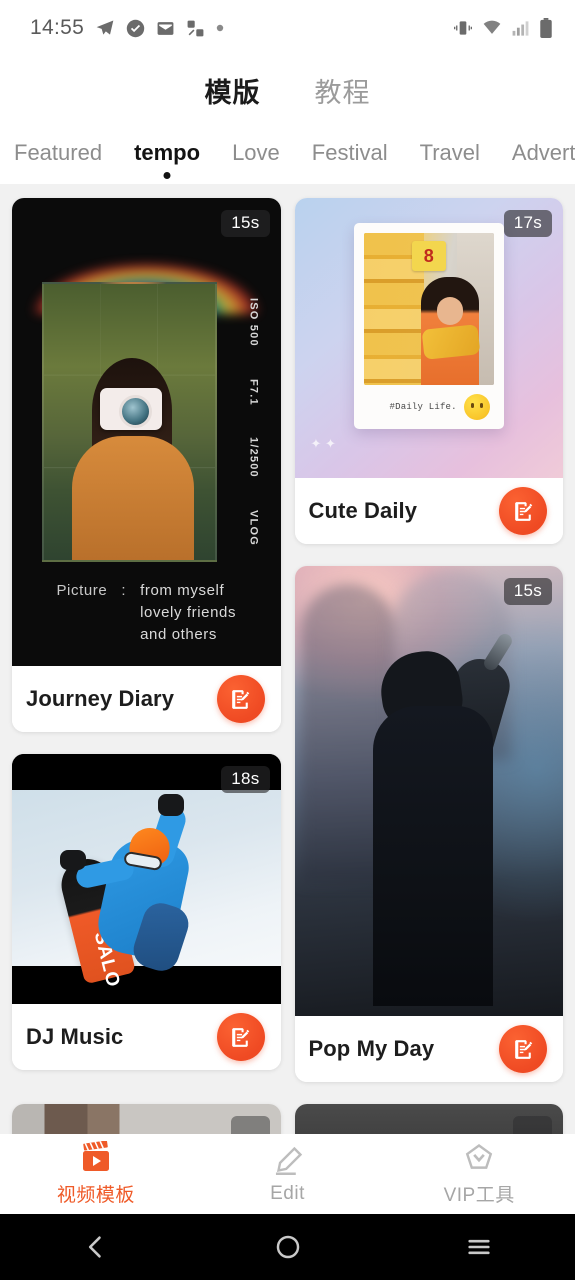 Image resolution: width=575 pixels, height=1280 pixels. I want to click on price-tag: 8, so click(428, 256).